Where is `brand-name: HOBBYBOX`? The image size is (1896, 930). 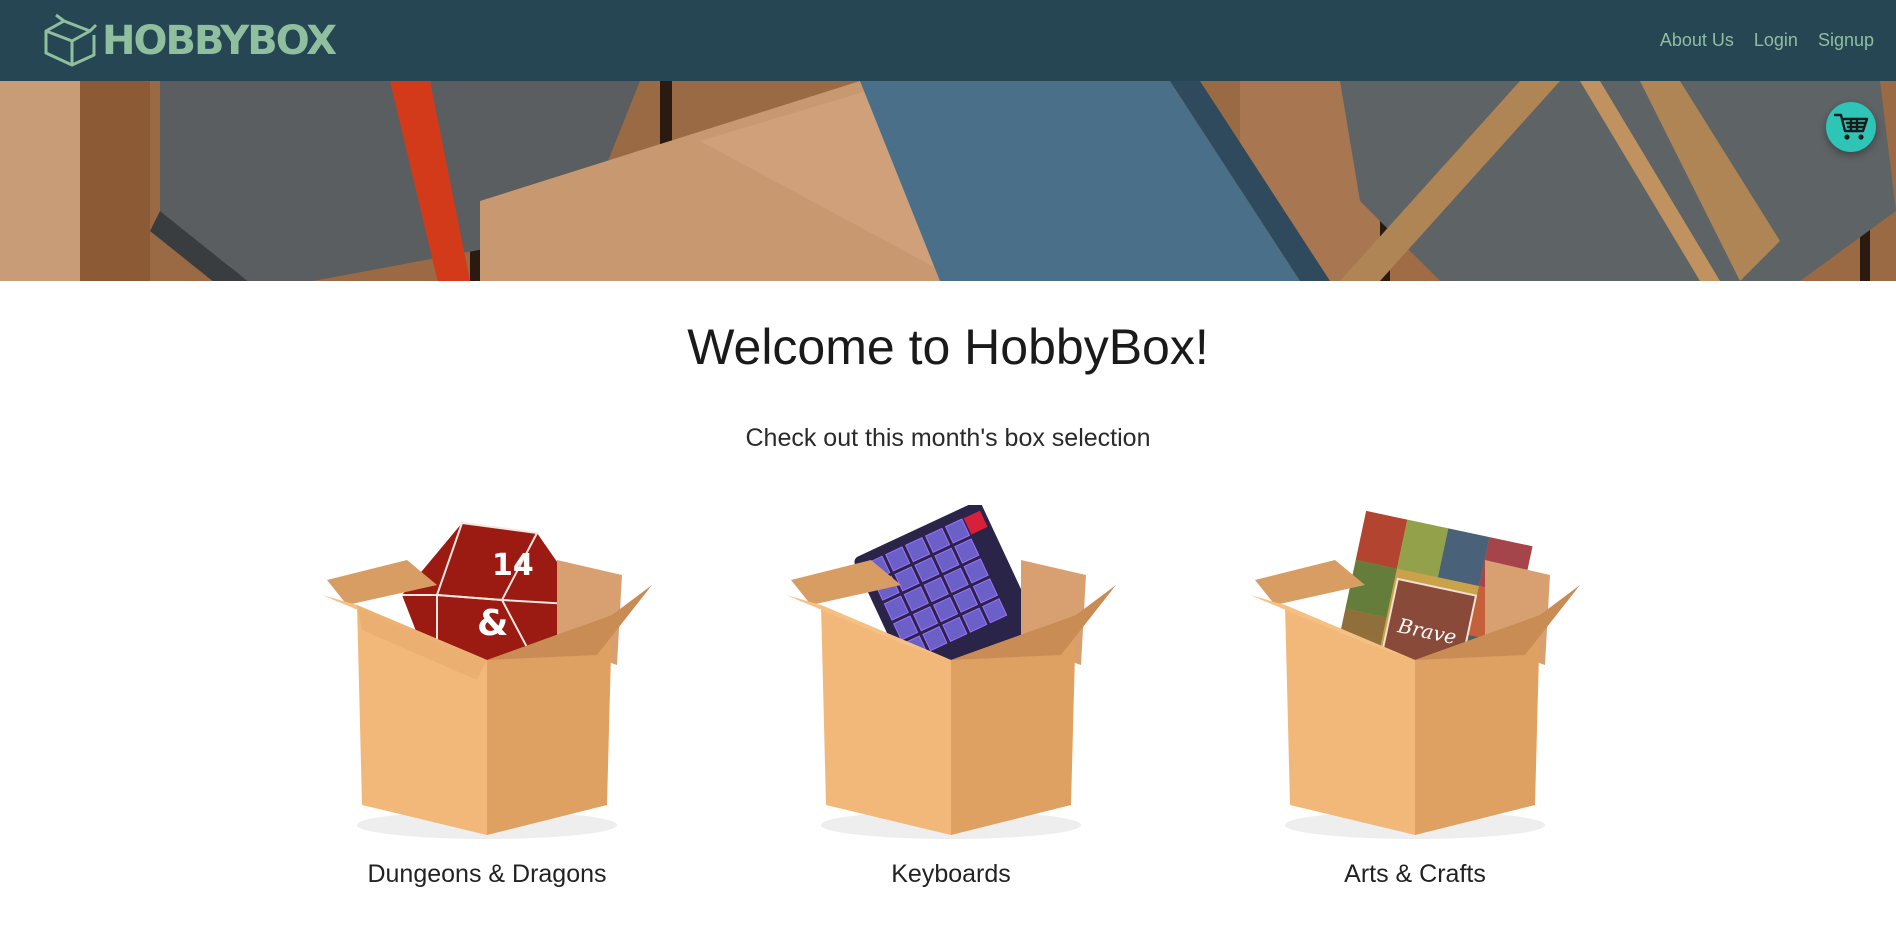 brand-name: HOBBYBOX is located at coordinates (219, 40).